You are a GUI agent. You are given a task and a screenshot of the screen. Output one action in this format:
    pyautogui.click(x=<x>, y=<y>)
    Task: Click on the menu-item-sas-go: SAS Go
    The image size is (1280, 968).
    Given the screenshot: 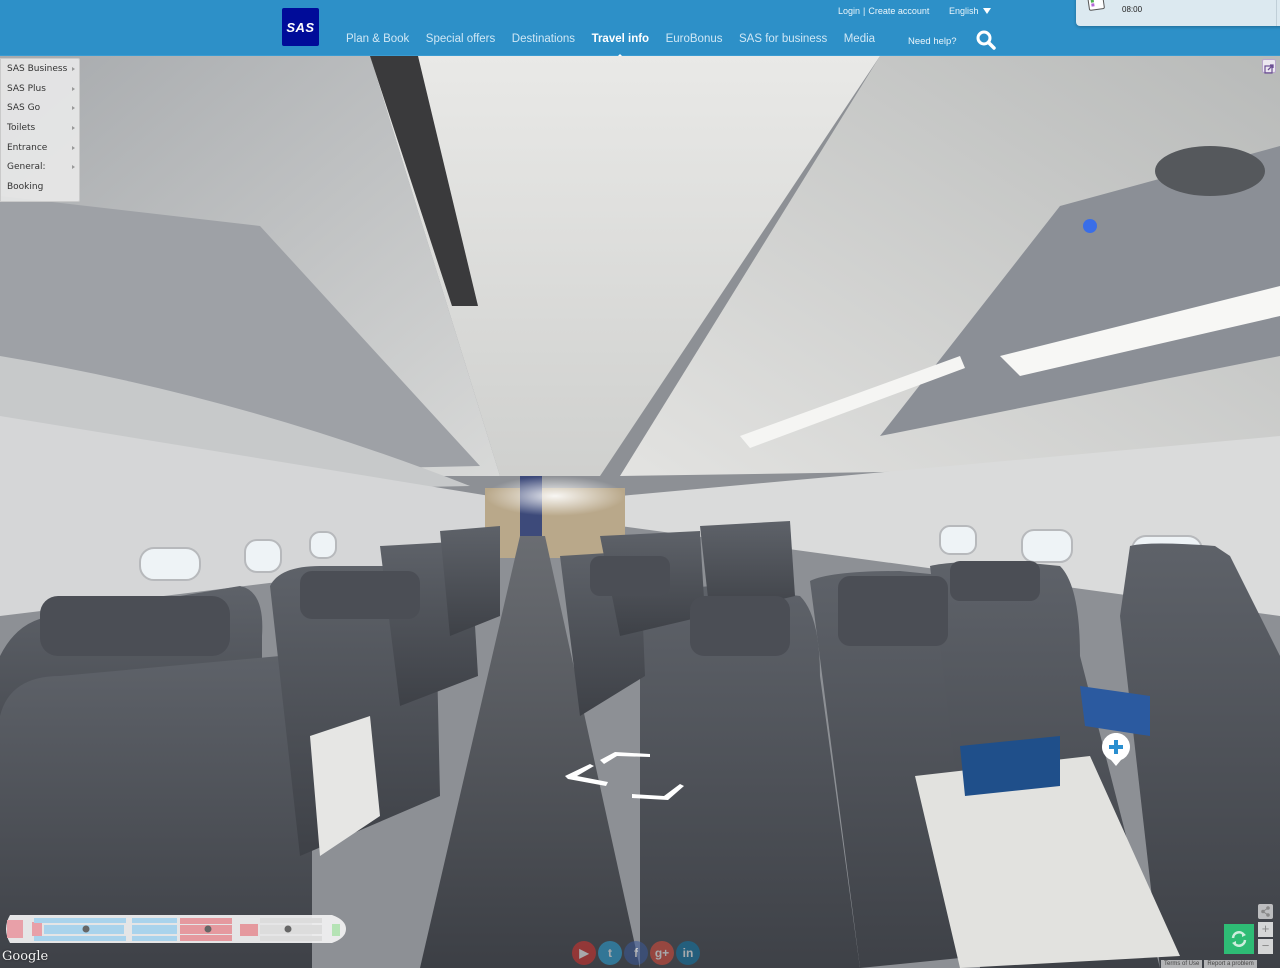 What is the action you would take?
    pyautogui.click(x=40, y=110)
    